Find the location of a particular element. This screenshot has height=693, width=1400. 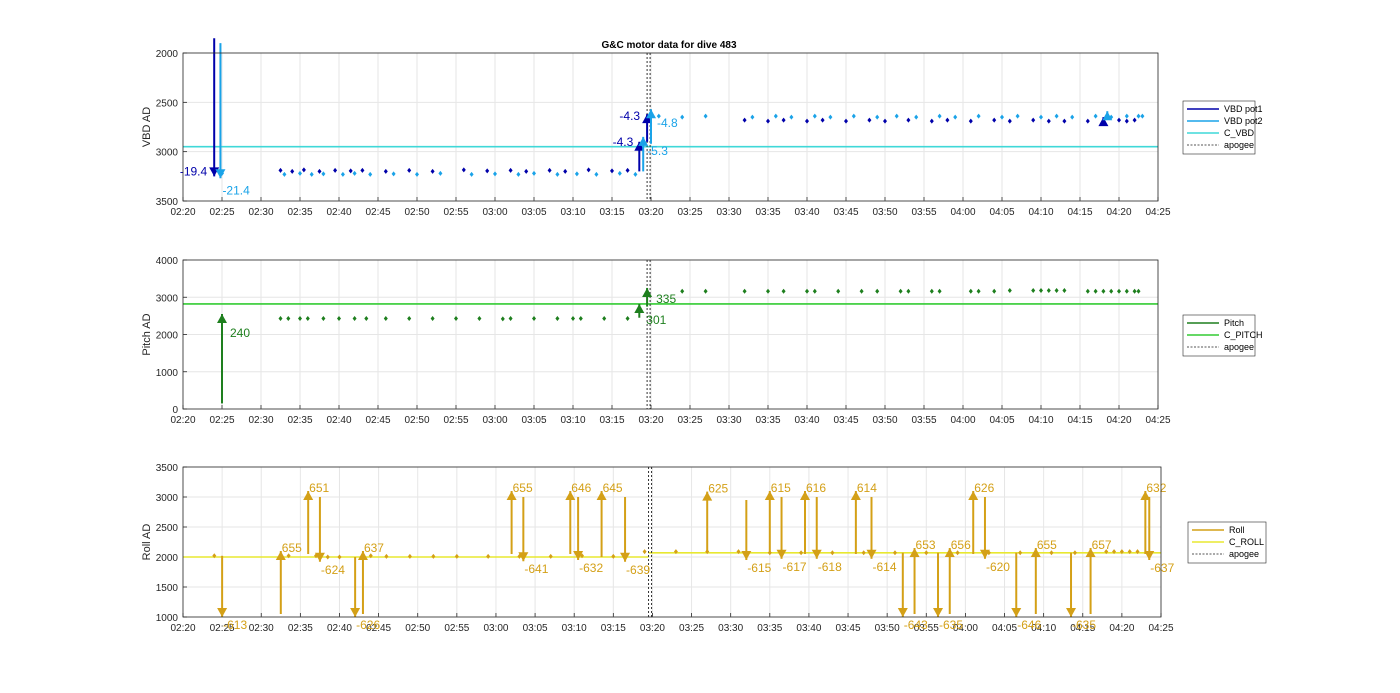

y-tick-label: 1500 is located at coordinates (167, 588).